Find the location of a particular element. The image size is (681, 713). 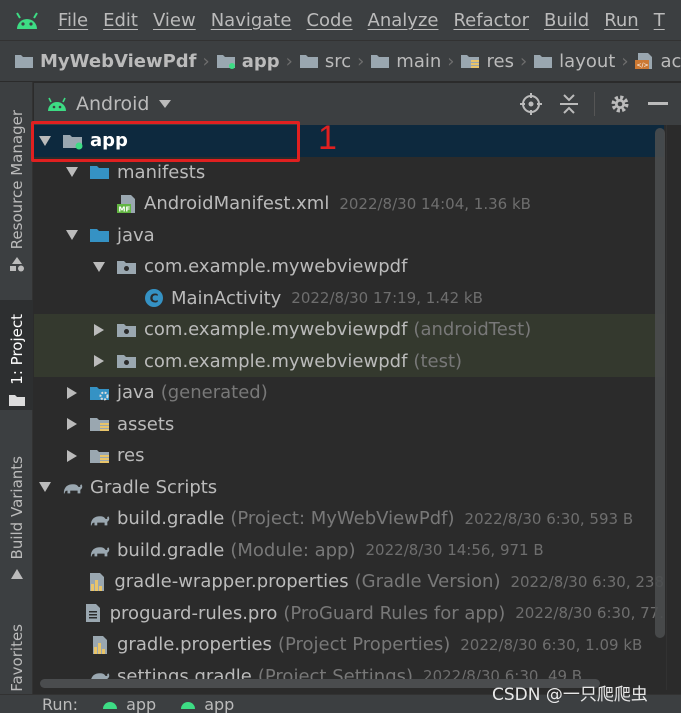

project-view-selector: Android is located at coordinates (109, 104).